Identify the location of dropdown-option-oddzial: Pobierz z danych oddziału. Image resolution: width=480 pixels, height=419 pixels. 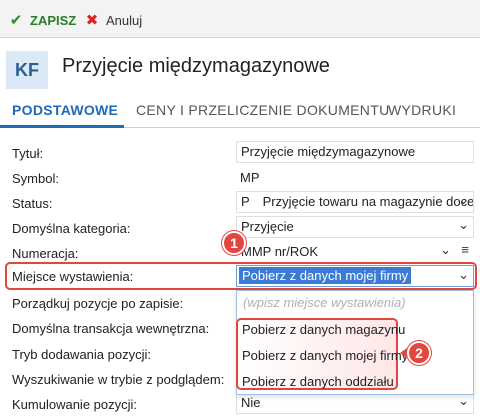
(318, 381).